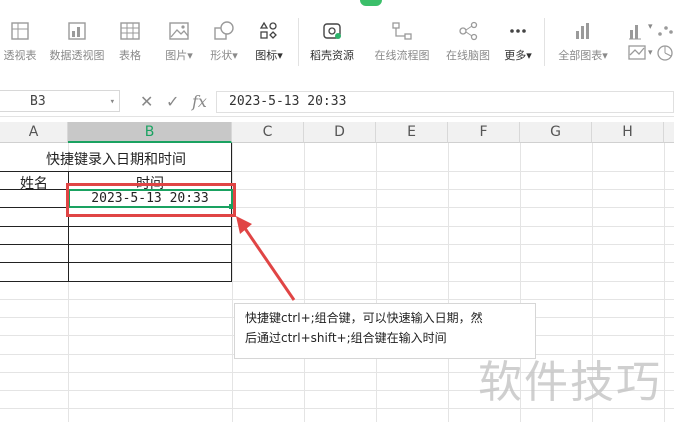 This screenshot has width=674, height=422. What do you see at coordinates (518, 40) in the screenshot?
I see `more-button: 更多▾` at bounding box center [518, 40].